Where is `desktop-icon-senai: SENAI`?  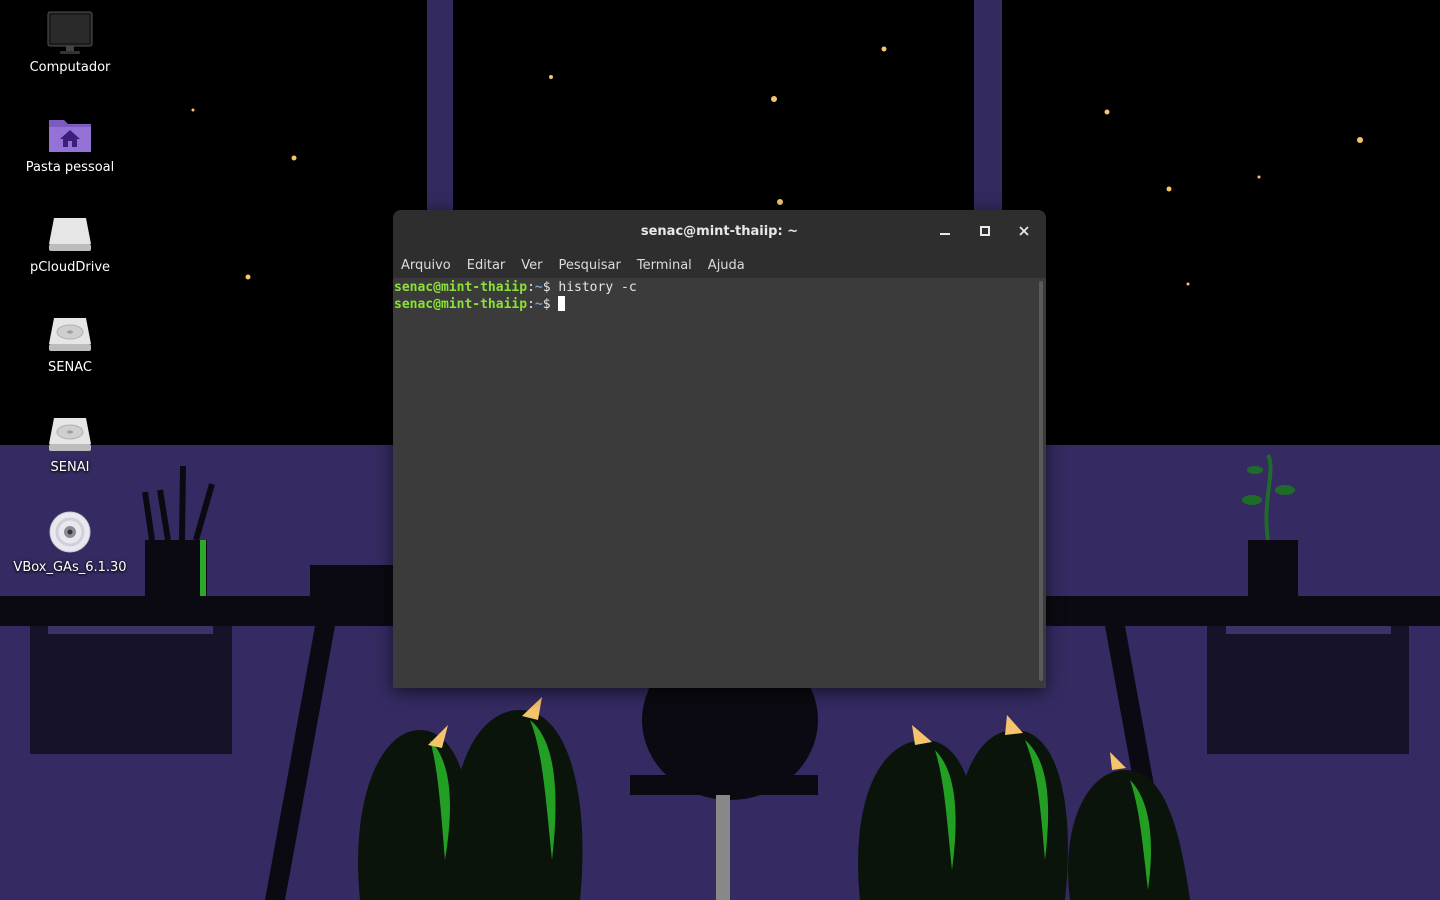
desktop-icon-senai: SENAI is located at coordinates (70, 442).